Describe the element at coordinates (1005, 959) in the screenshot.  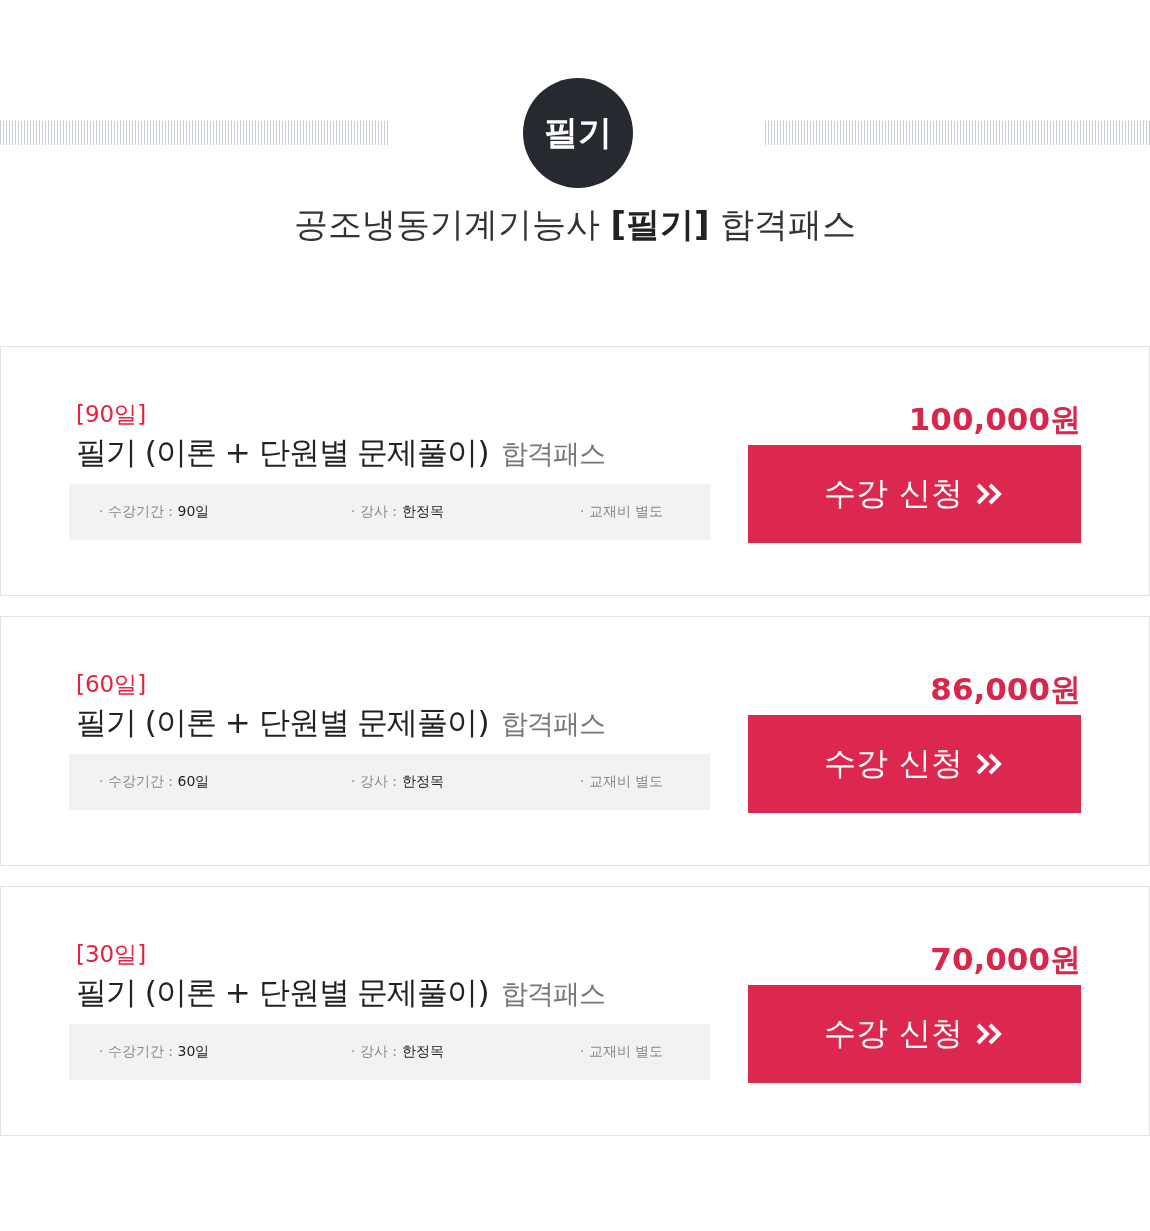
I see `price: 70,000원` at that location.